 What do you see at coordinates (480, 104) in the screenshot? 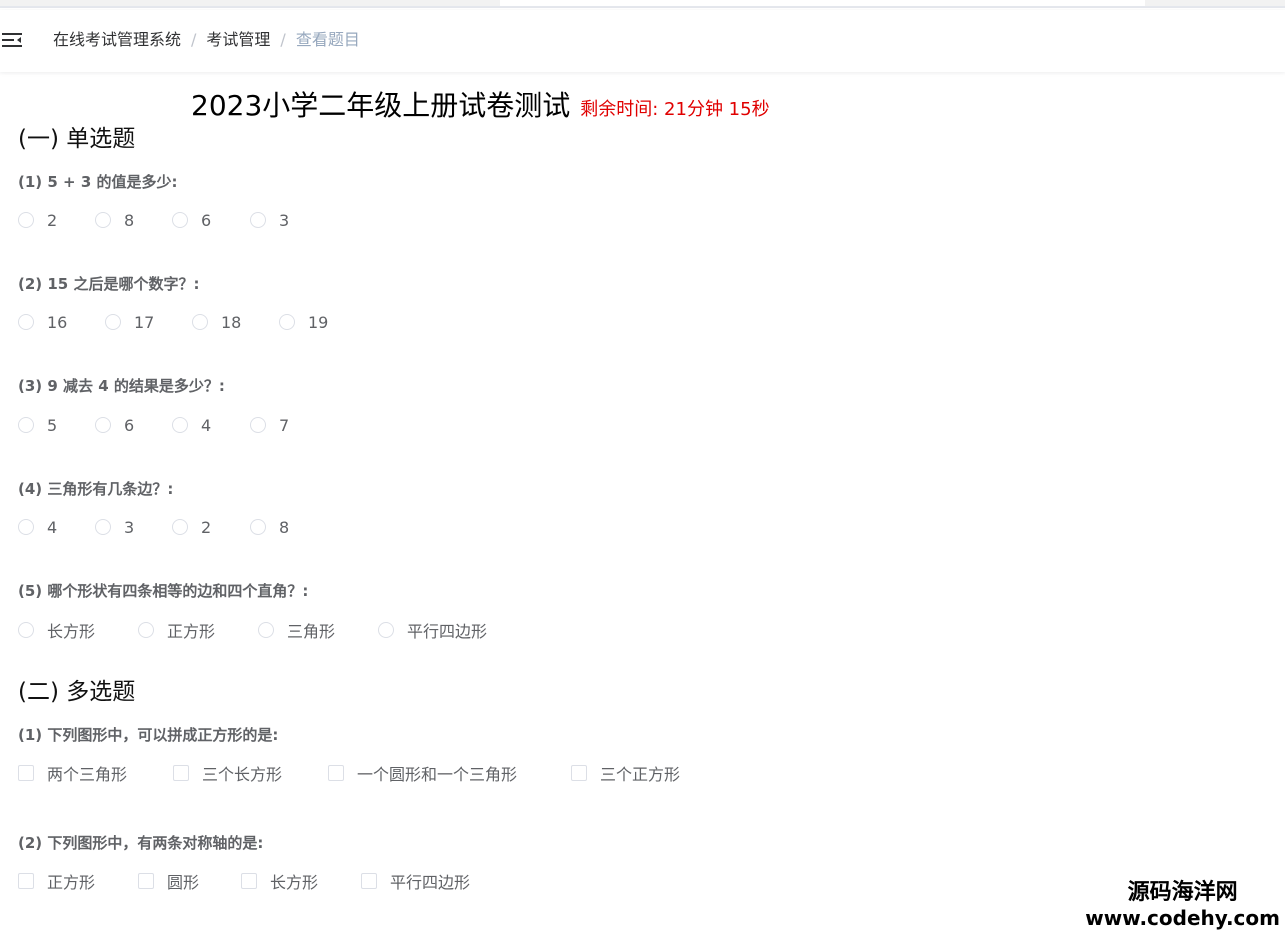
I see `exam-title-row: 2023小学二年级上册试卷测试 剩余时间: 21分钟 15秒` at bounding box center [480, 104].